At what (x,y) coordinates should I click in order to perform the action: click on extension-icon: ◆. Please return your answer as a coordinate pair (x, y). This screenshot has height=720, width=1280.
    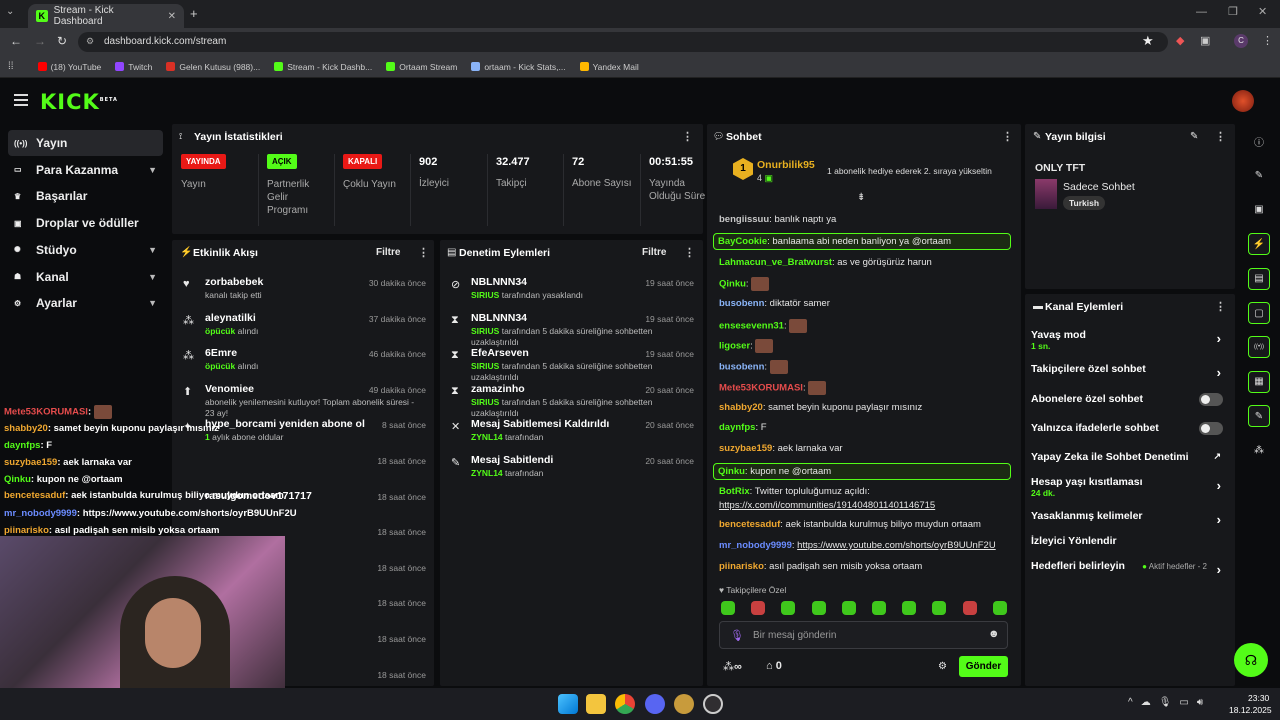
    Looking at the image, I should click on (1180, 40).